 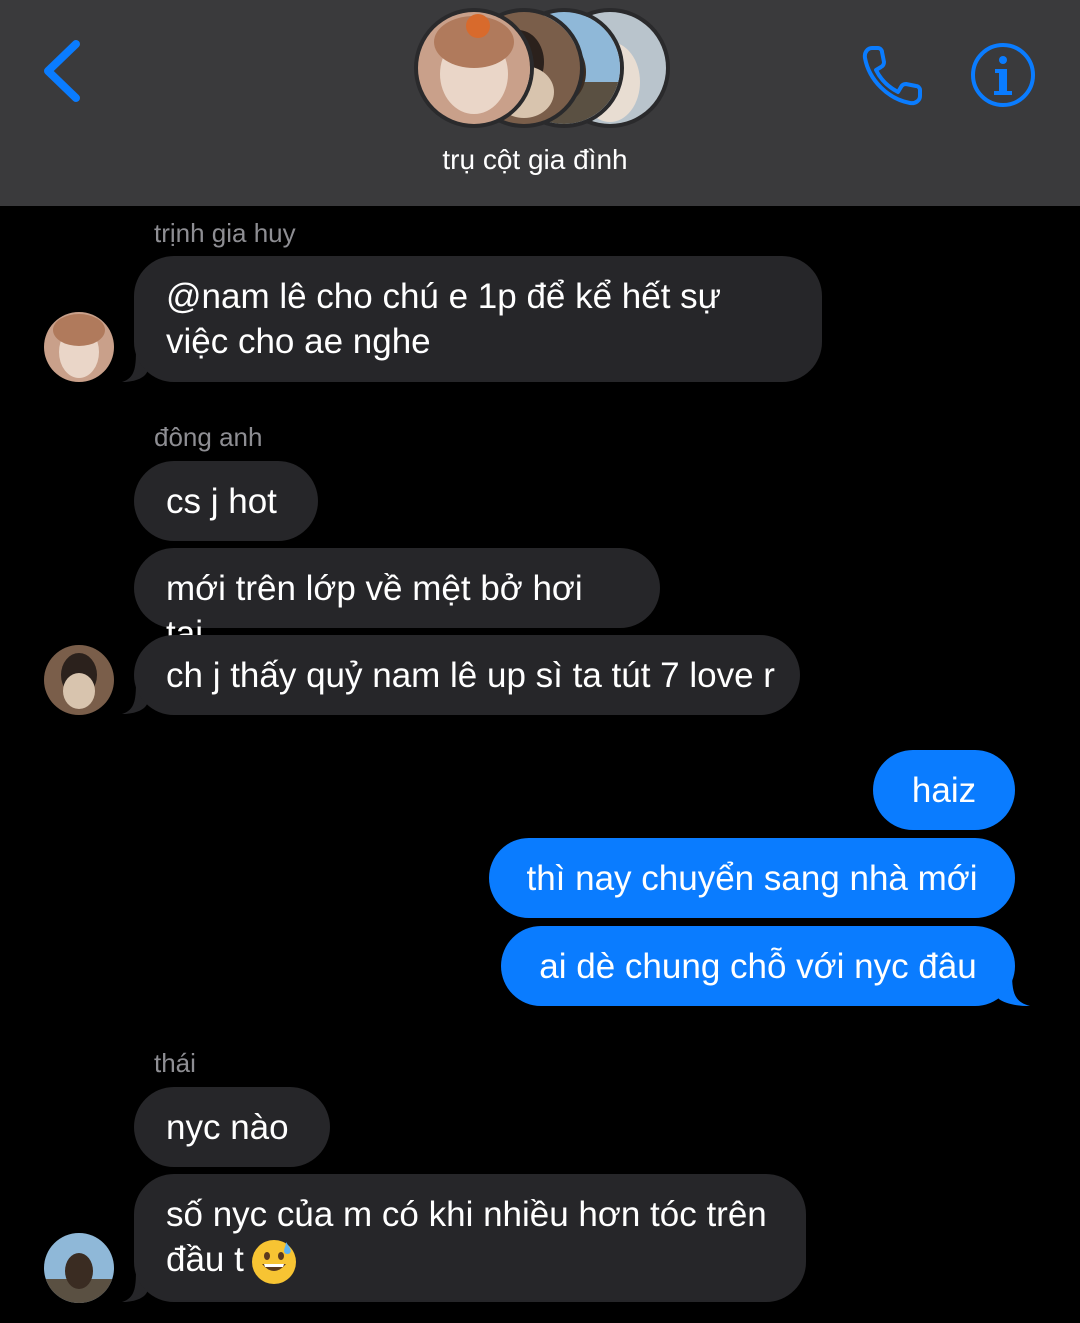 What do you see at coordinates (758, 966) in the screenshot?
I see `message-bubble: ai dè chung chỗ với nyc đâu` at bounding box center [758, 966].